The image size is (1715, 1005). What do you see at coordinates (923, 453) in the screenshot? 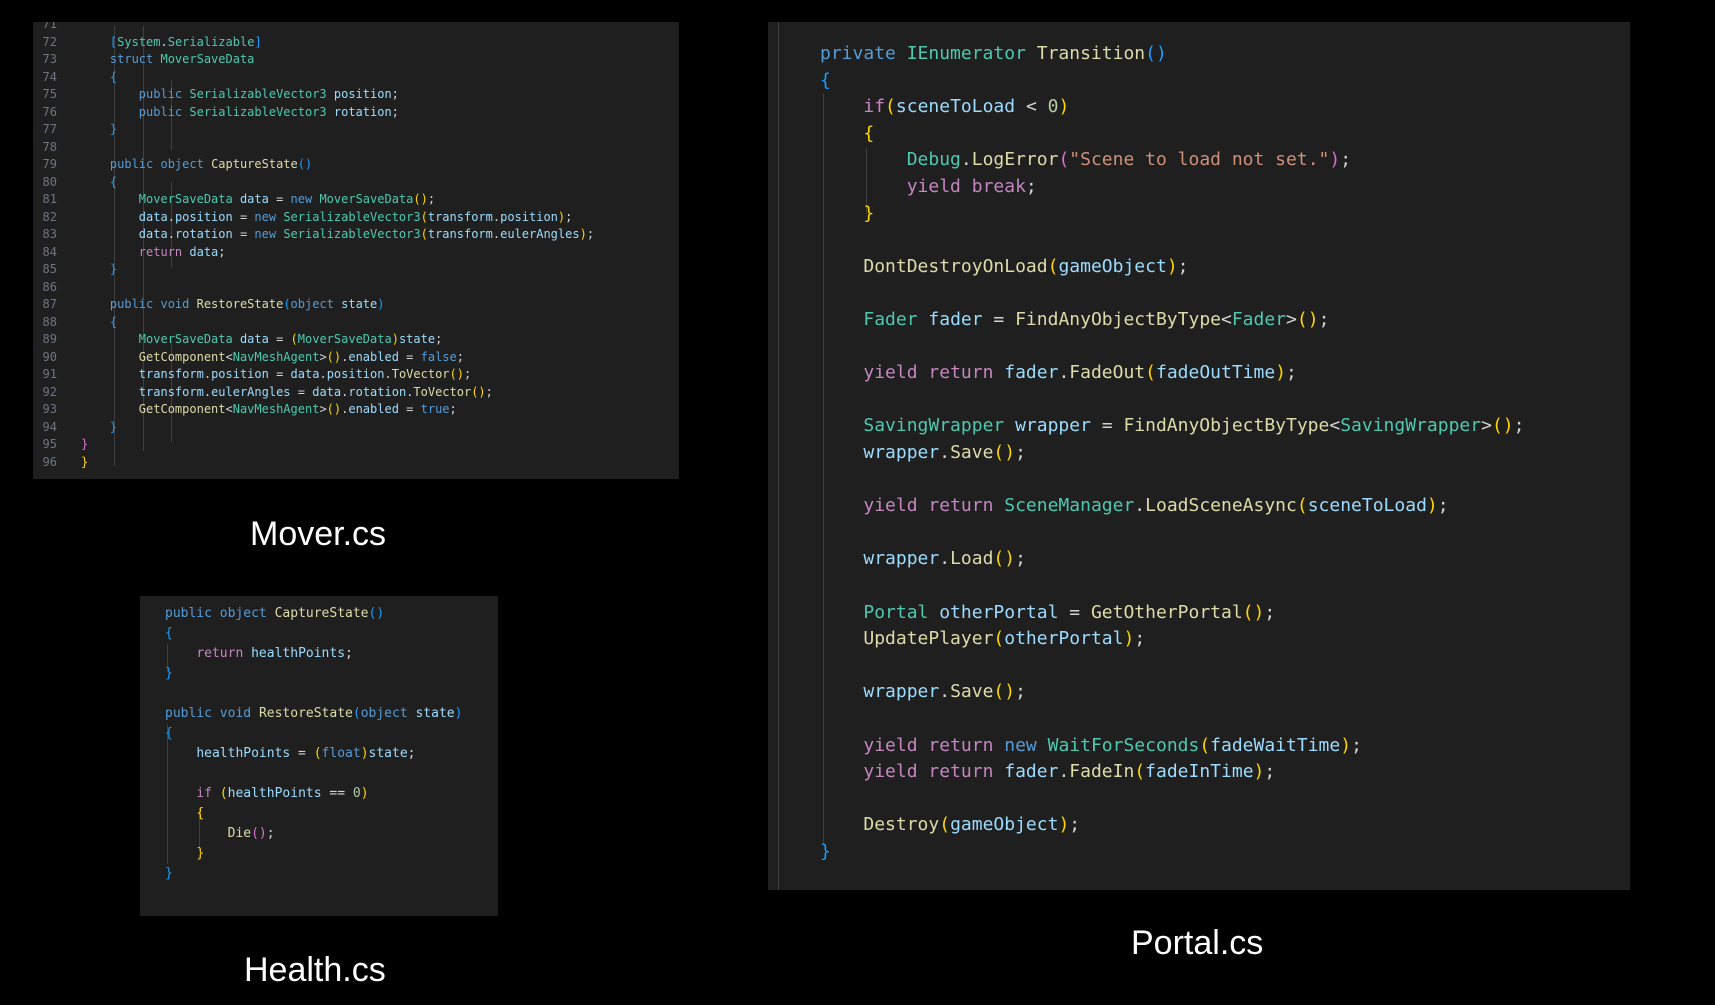
I see `code-line: wrapper.Save();` at bounding box center [923, 453].